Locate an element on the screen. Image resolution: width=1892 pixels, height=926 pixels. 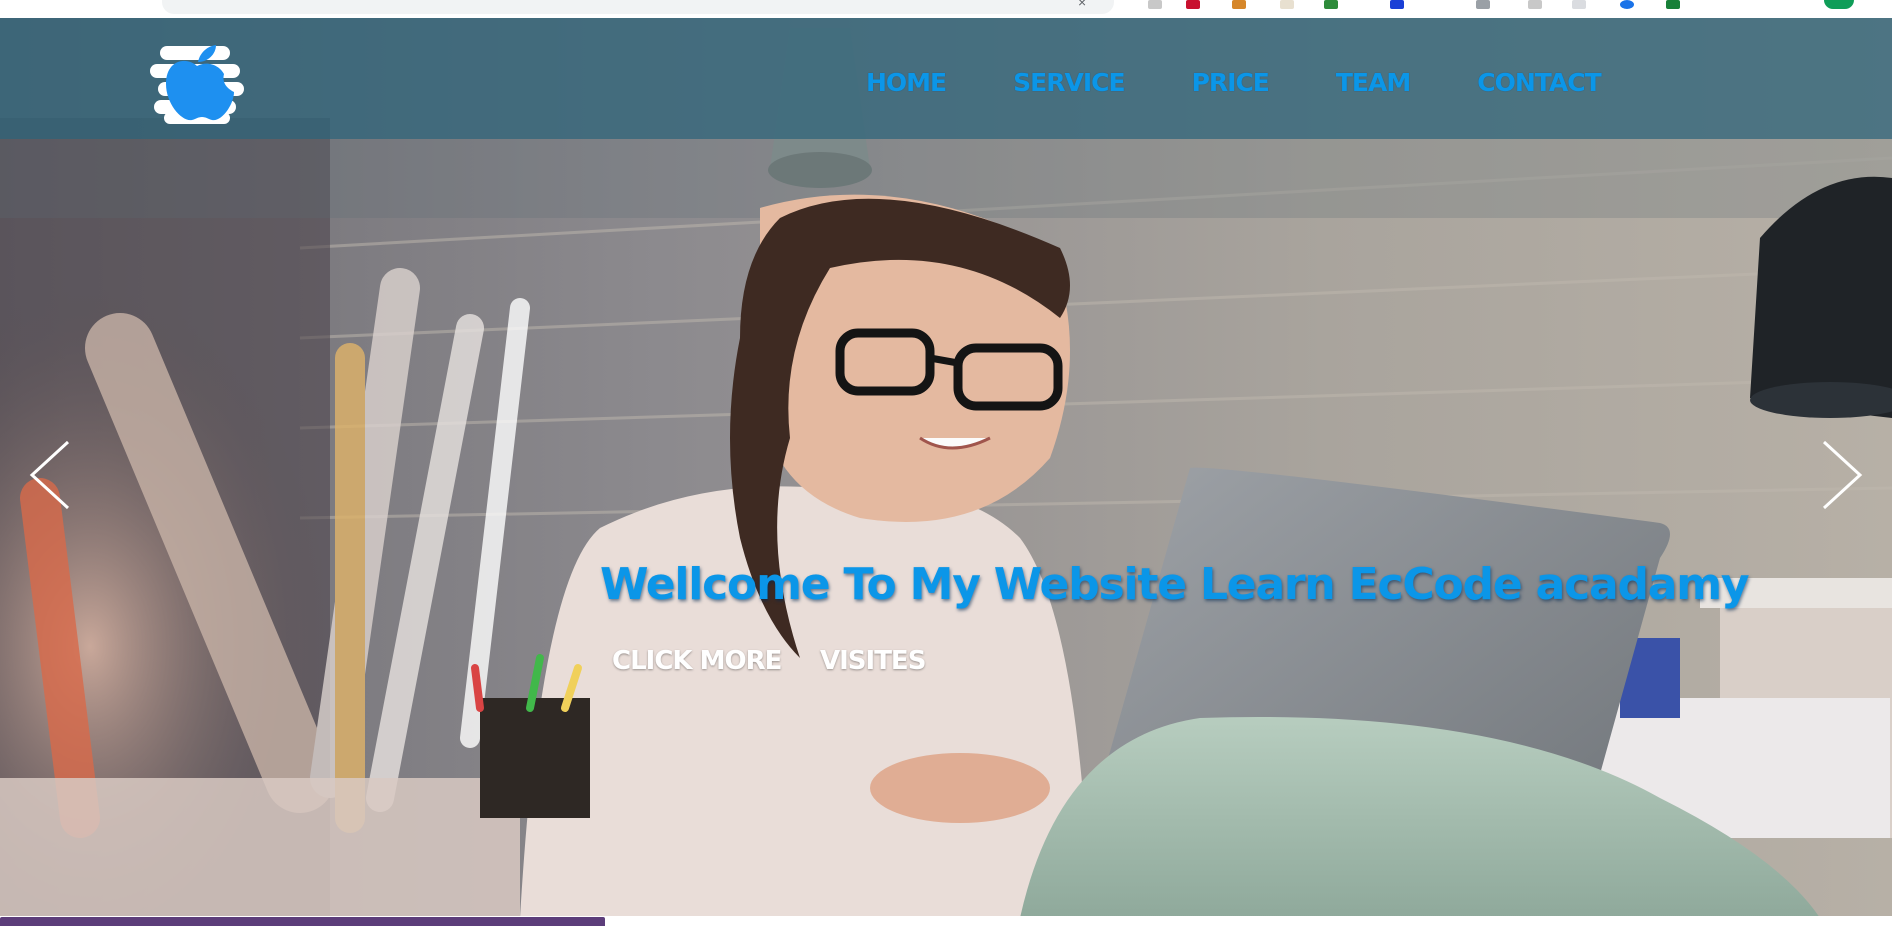
nav-service: SERVICE is located at coordinates (1069, 82).